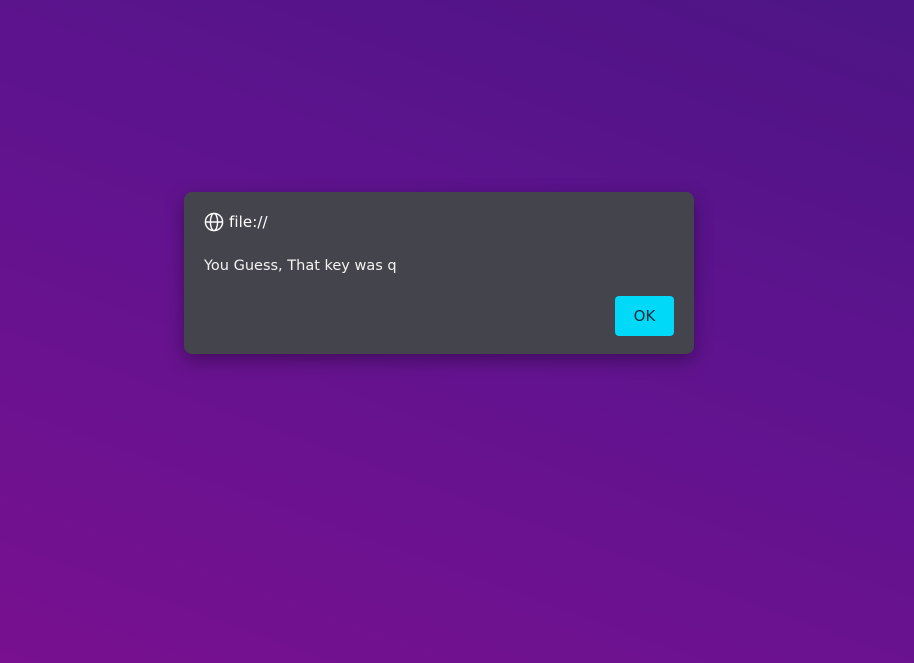 Image resolution: width=914 pixels, height=663 pixels. I want to click on alert-dialog: file:// You Guess, That key was q OK, so click(439, 273).